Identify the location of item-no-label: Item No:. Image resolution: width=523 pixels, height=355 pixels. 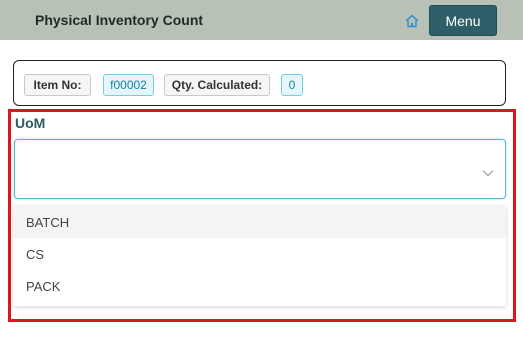
(57, 85).